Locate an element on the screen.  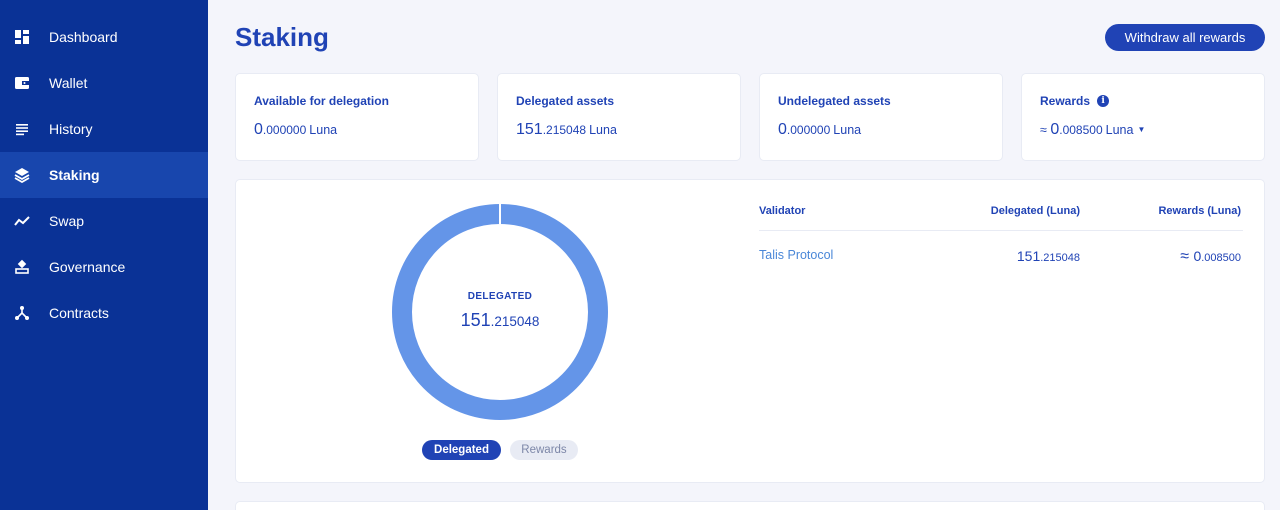
staking-icon is located at coordinates (22, 175).